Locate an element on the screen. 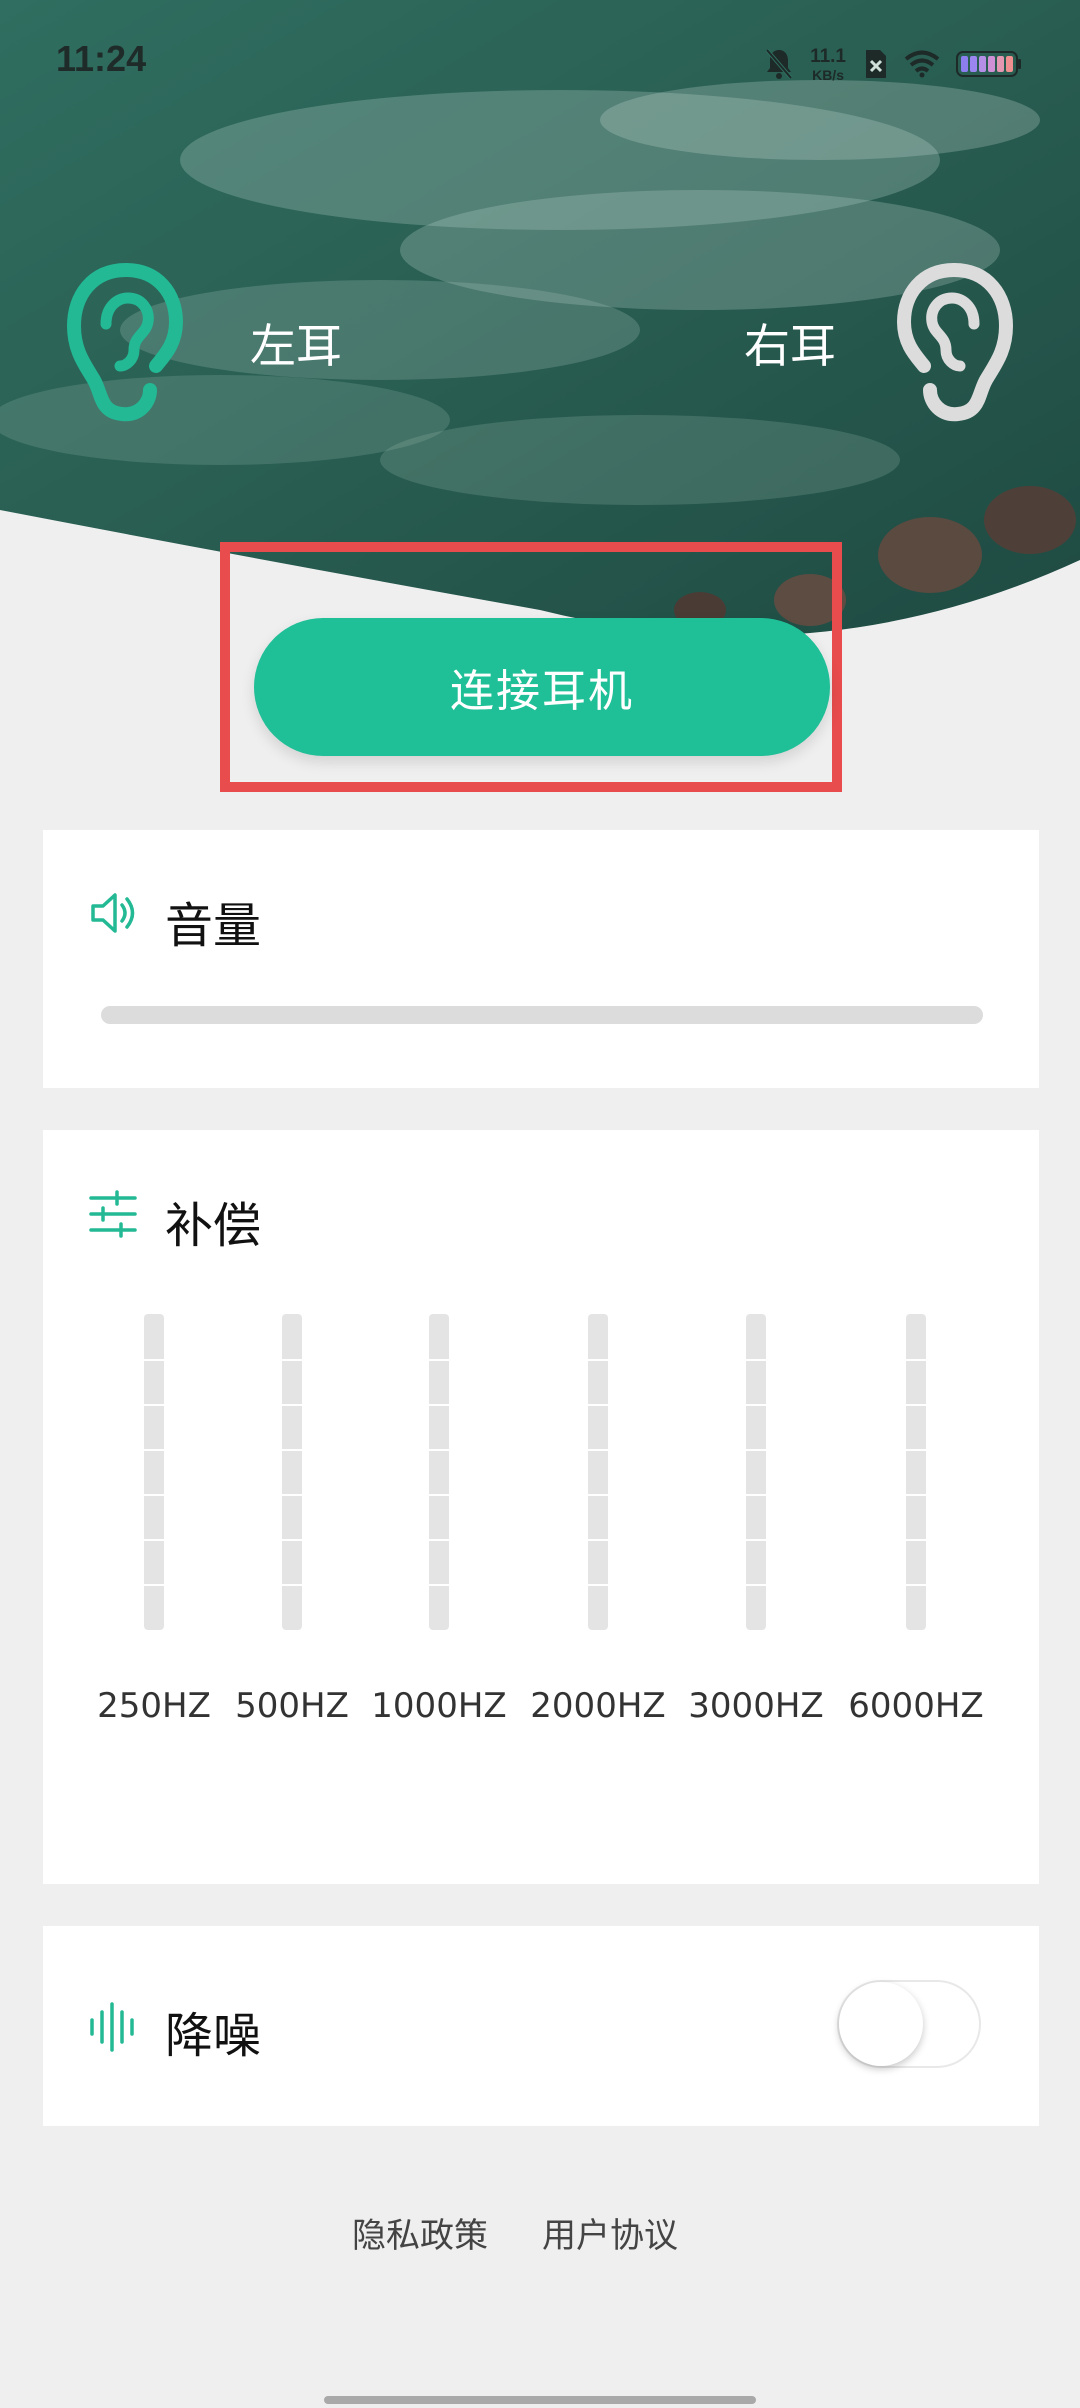  network-speed-unit: KB/s is located at coordinates (828, 74).